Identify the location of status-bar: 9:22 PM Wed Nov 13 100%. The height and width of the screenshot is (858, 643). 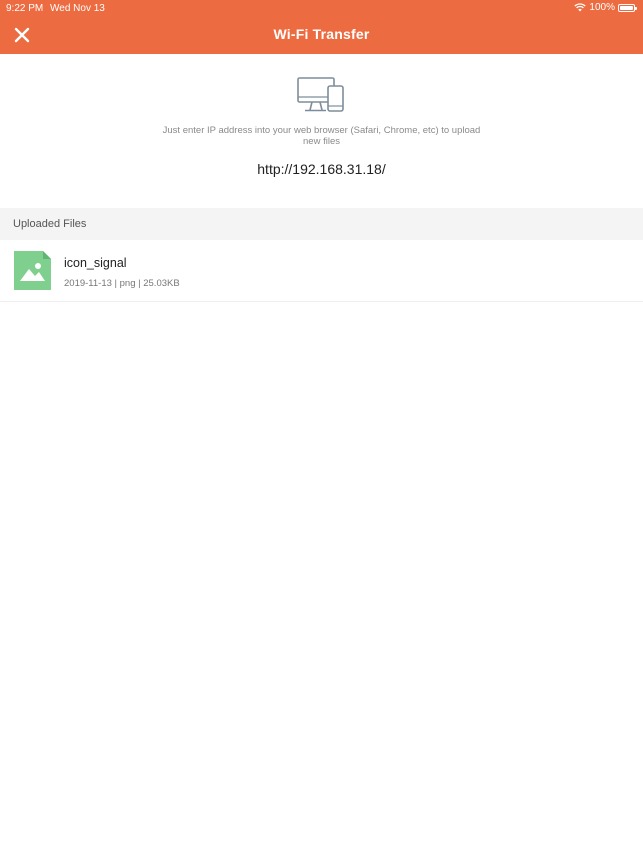
(321, 8).